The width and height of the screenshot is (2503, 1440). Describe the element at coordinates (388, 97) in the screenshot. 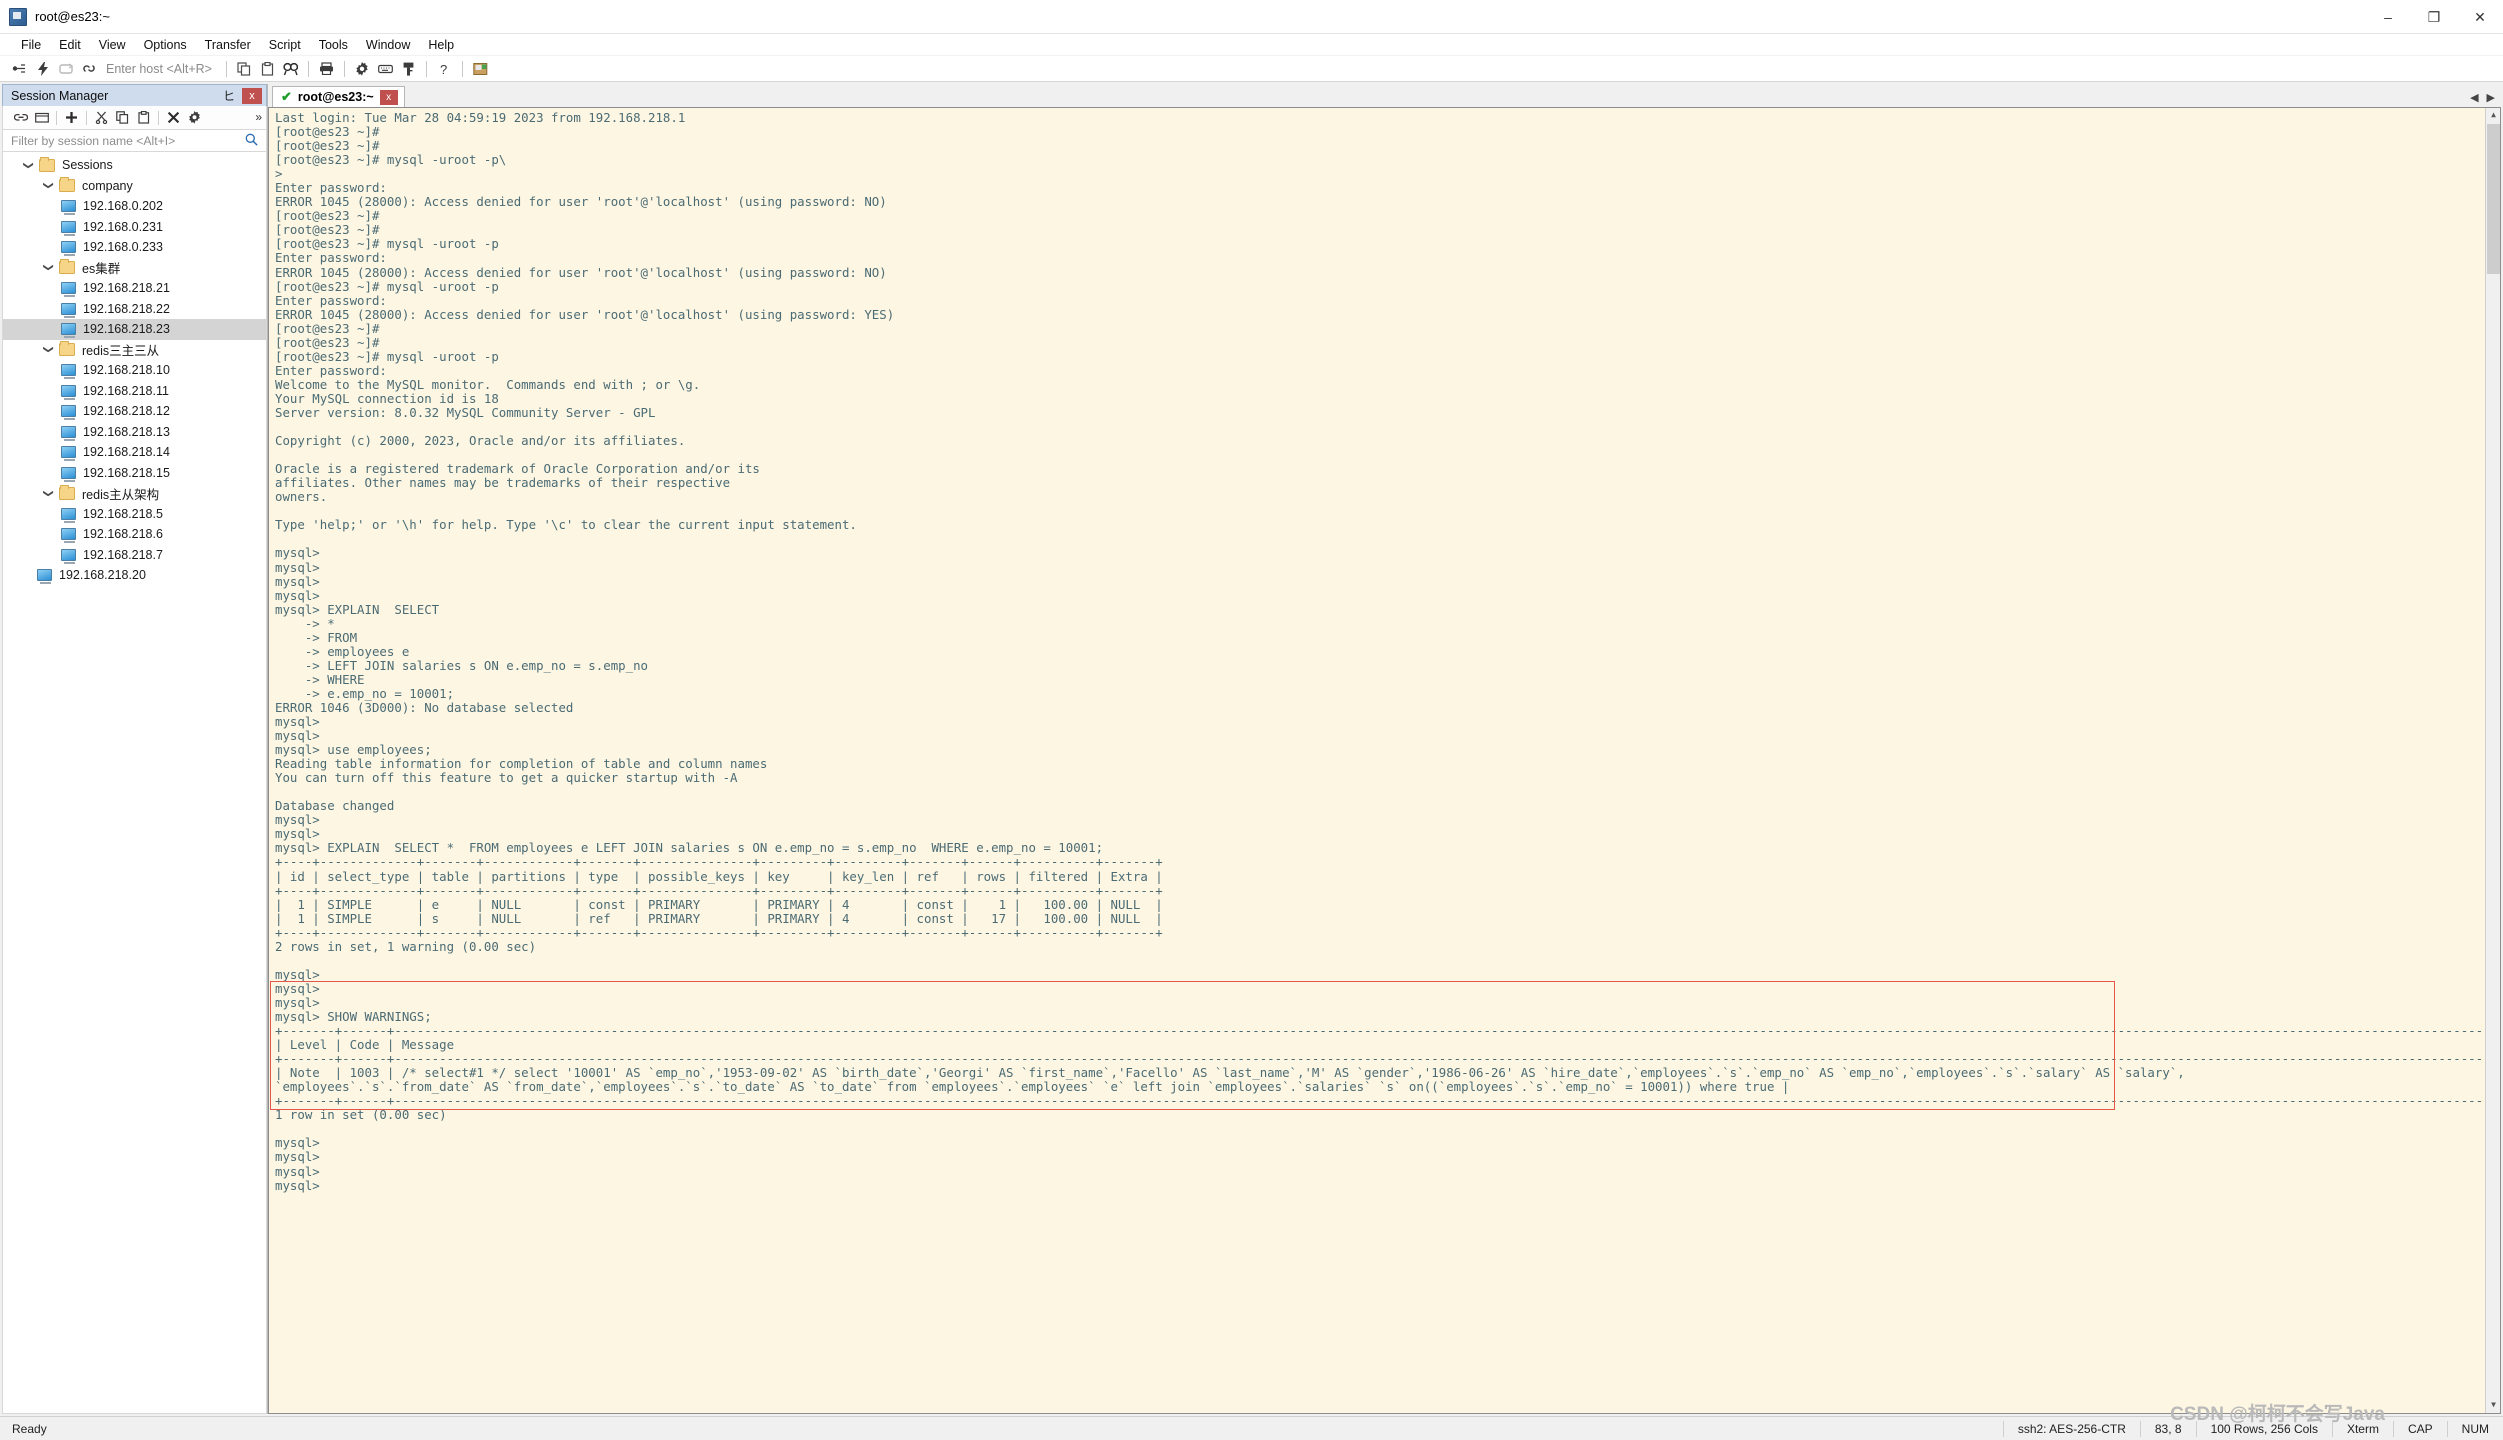

I see `tab-close-button: x` at that location.